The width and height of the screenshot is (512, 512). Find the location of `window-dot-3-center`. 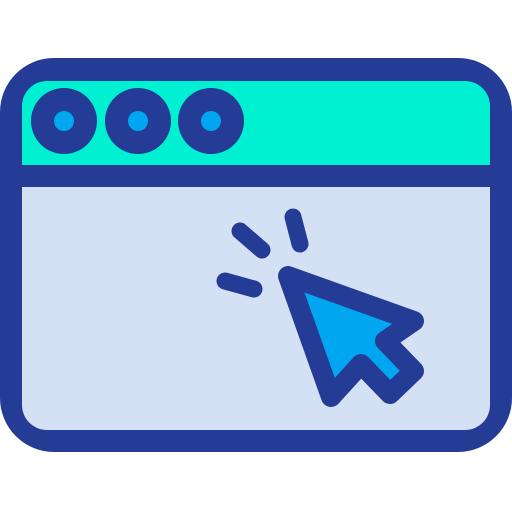

window-dot-3-center is located at coordinates (211, 121).